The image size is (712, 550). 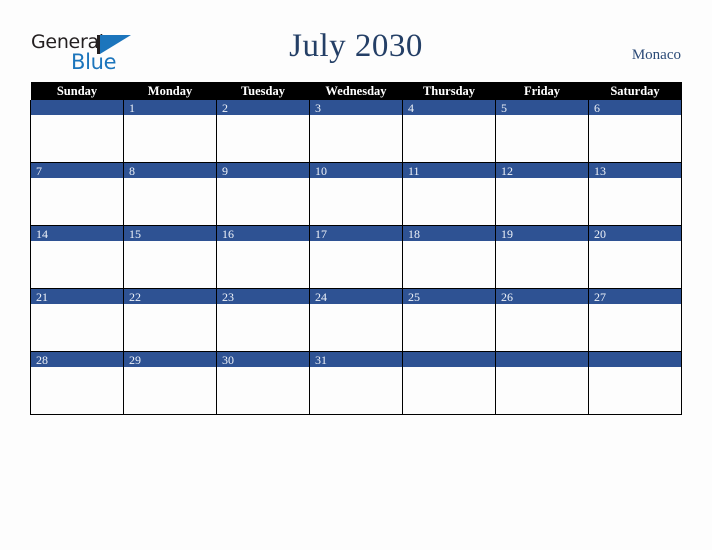 I want to click on day-cell: 5, so click(x=542, y=131).